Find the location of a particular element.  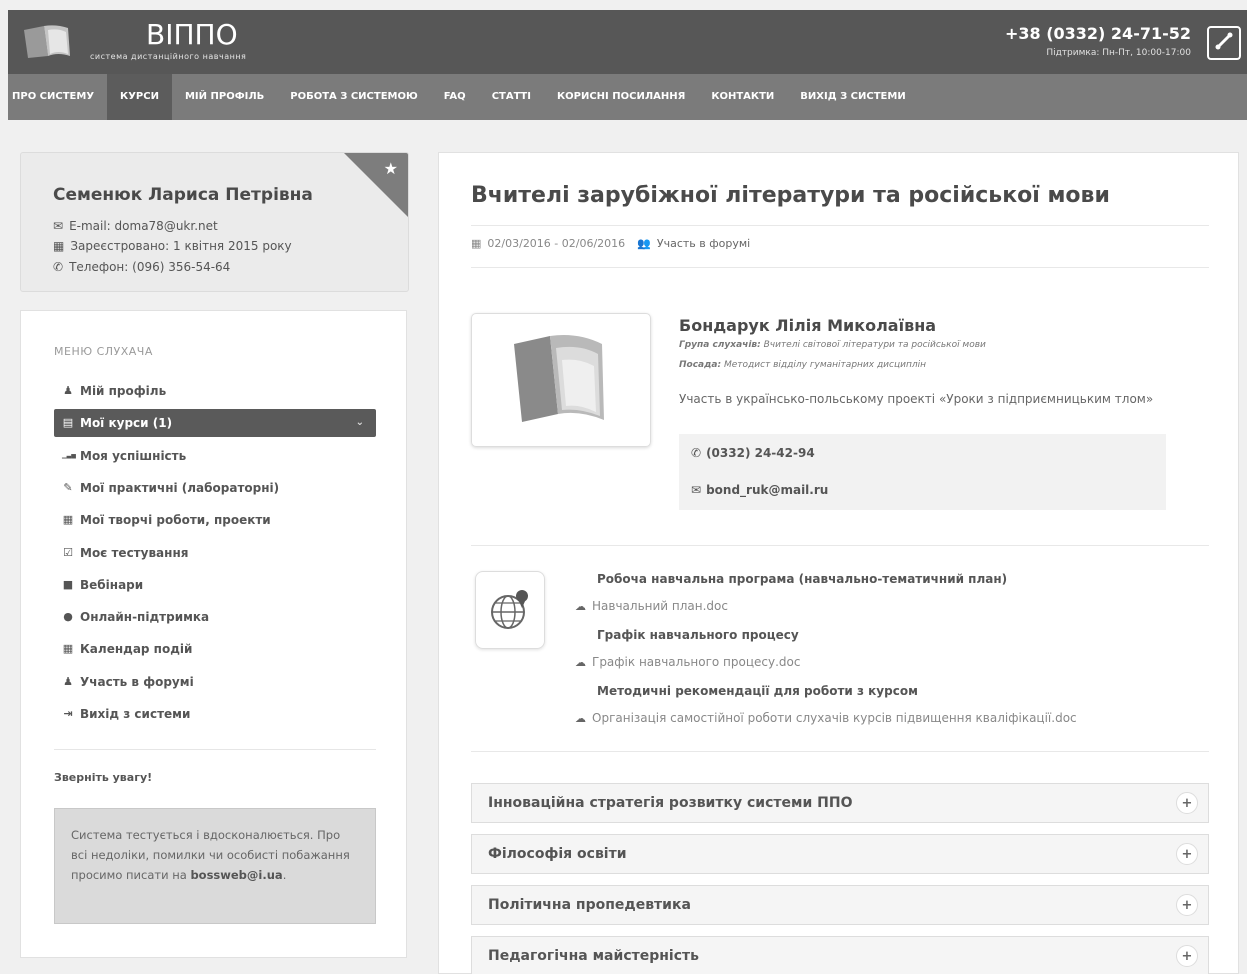

menu-item-label: Моя успішність is located at coordinates (133, 456).